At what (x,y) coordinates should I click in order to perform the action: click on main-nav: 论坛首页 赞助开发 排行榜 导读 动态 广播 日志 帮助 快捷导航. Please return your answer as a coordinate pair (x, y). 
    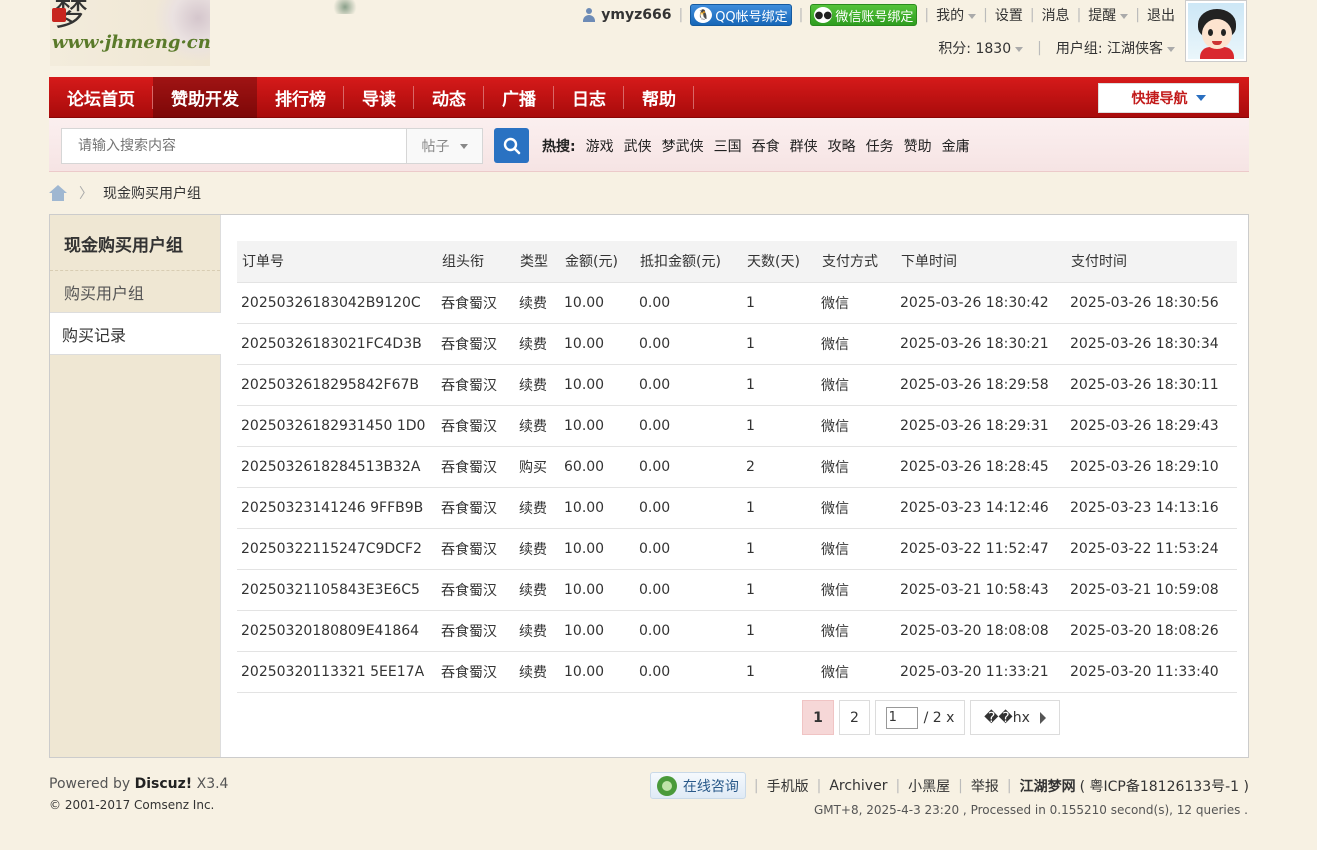
    Looking at the image, I should click on (649, 97).